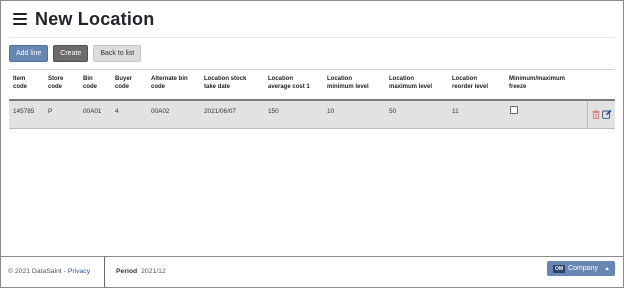 The height and width of the screenshot is (288, 624). I want to click on footer-period: Period 2021/12, so click(141, 271).